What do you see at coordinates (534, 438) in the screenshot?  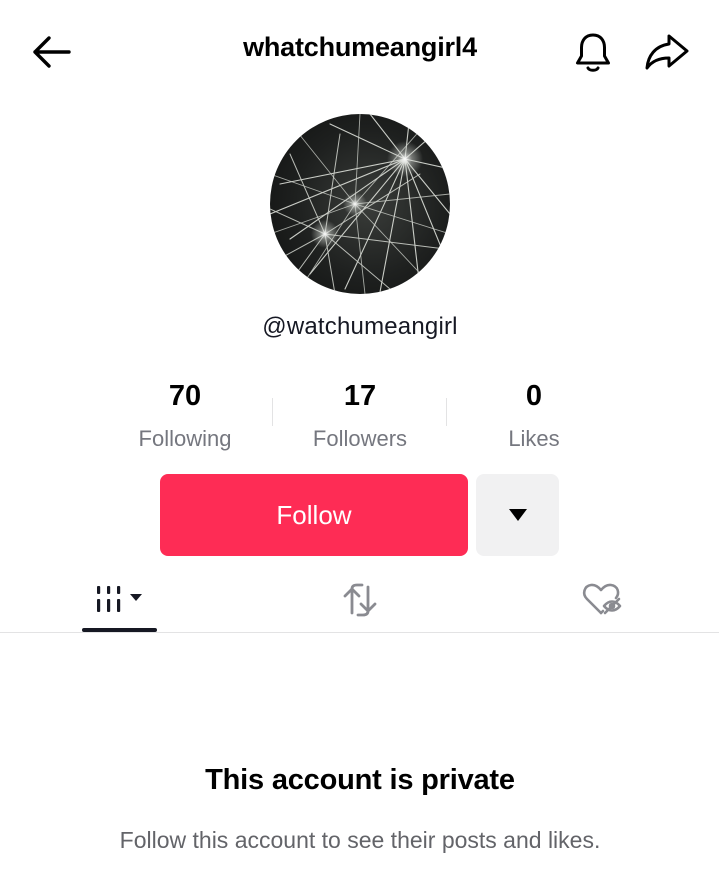 I see `stat-likes-label: Likes` at bounding box center [534, 438].